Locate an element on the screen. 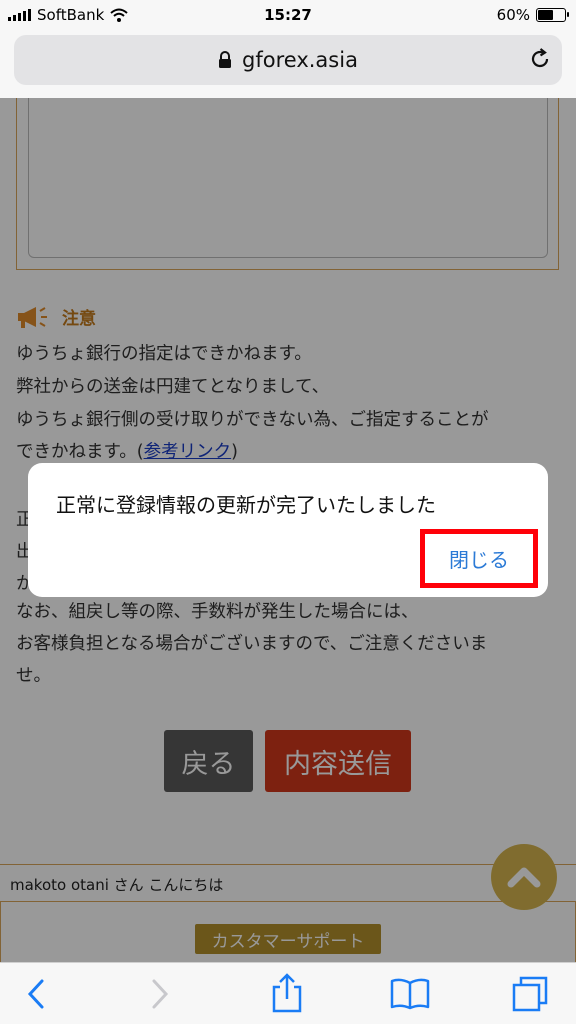  status-bar: SoftBank 15:27 60% is located at coordinates (288, 15).